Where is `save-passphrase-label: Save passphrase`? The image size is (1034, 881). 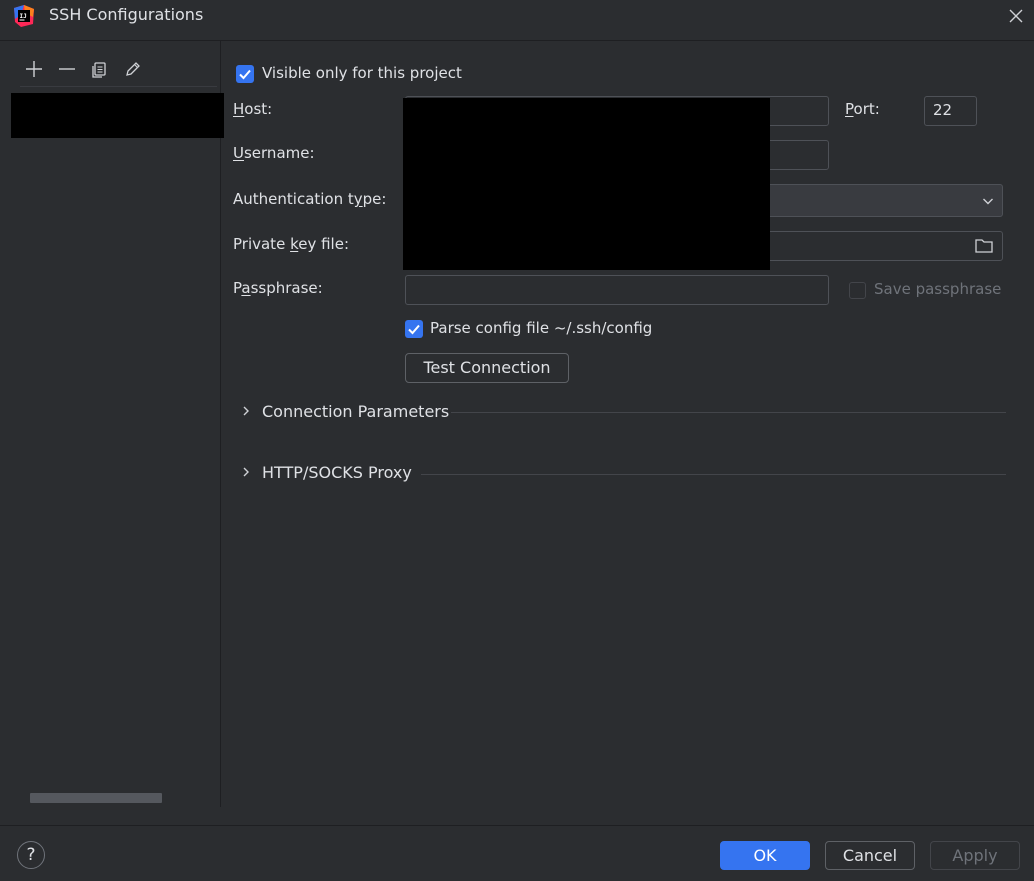 save-passphrase-label: Save passphrase is located at coordinates (938, 289).